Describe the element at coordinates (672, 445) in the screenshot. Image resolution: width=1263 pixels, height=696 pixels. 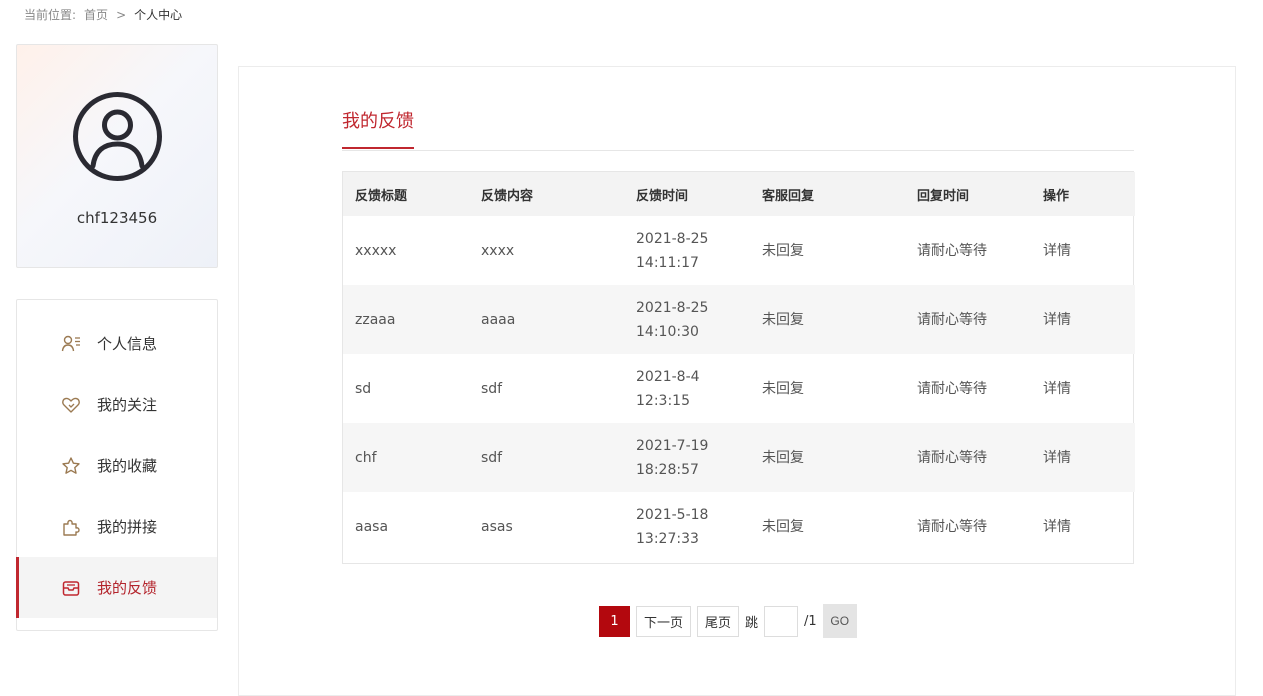
I see `cell-date: 2021-7-19` at that location.